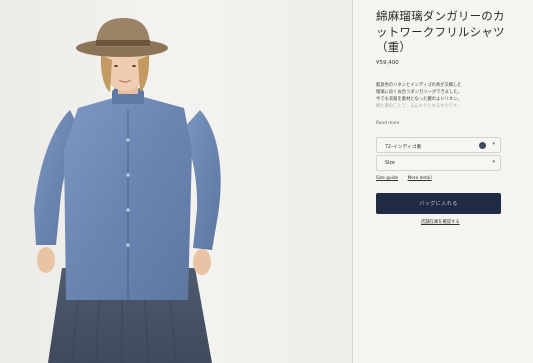 The height and width of the screenshot is (363, 533). Describe the element at coordinates (440, 31) in the screenshot. I see `product-title: 綿麻瑠璃ダンガリーのカットワークフリルシャツ（重）` at that location.